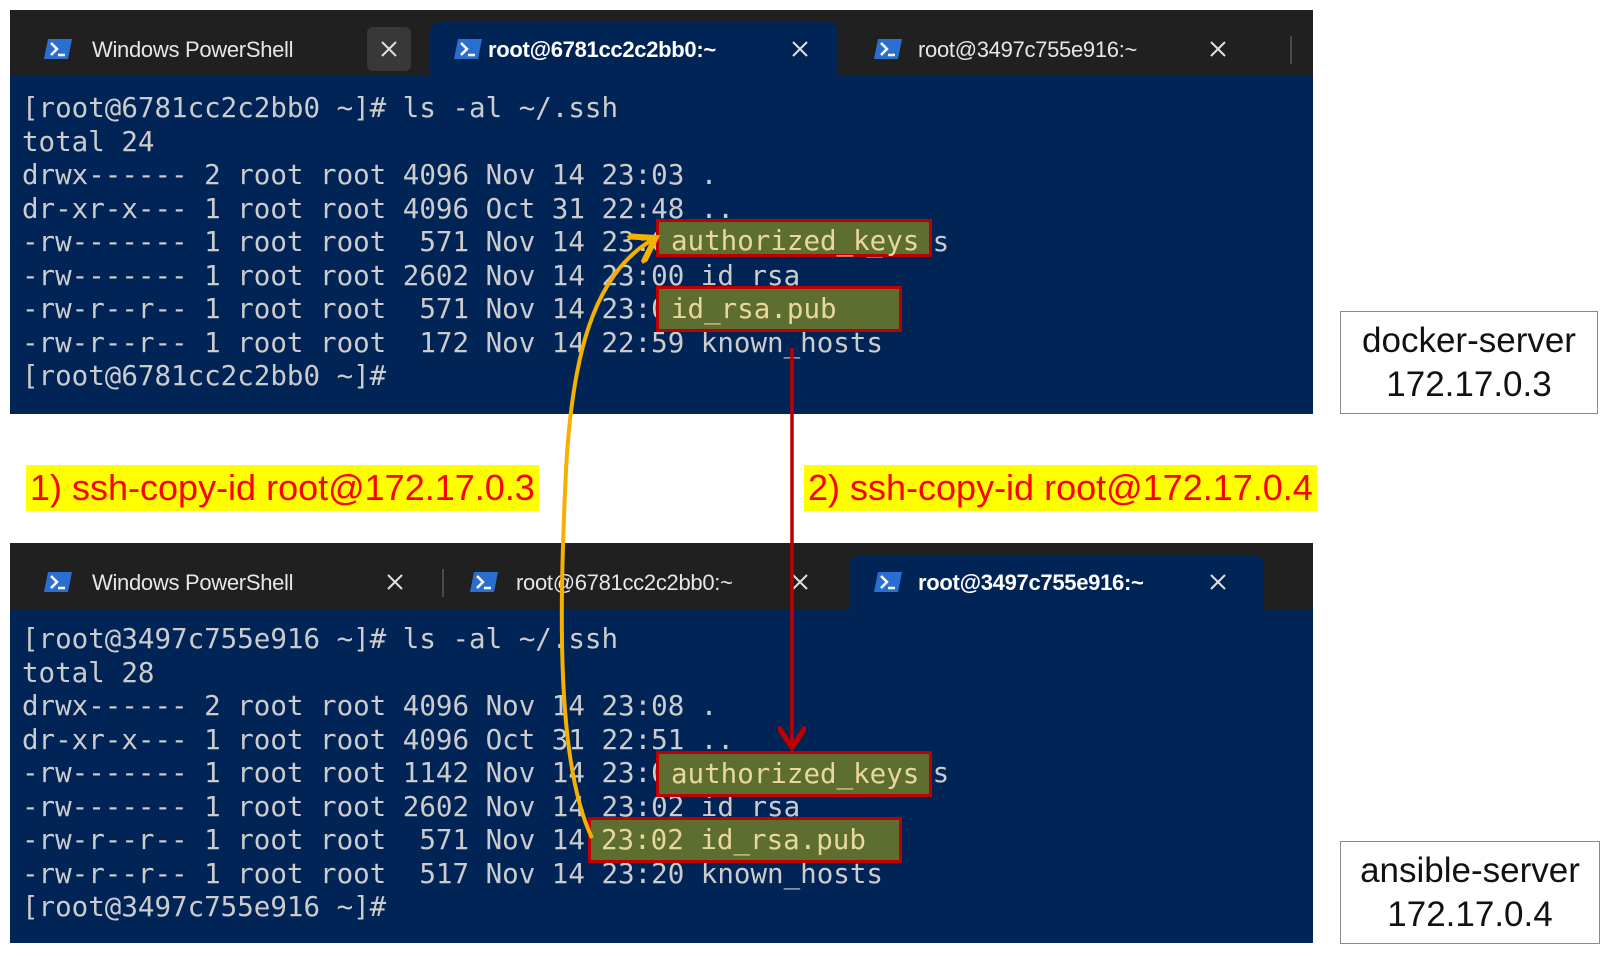  I want to click on server-ip: 172.17.0.3, so click(1469, 384).